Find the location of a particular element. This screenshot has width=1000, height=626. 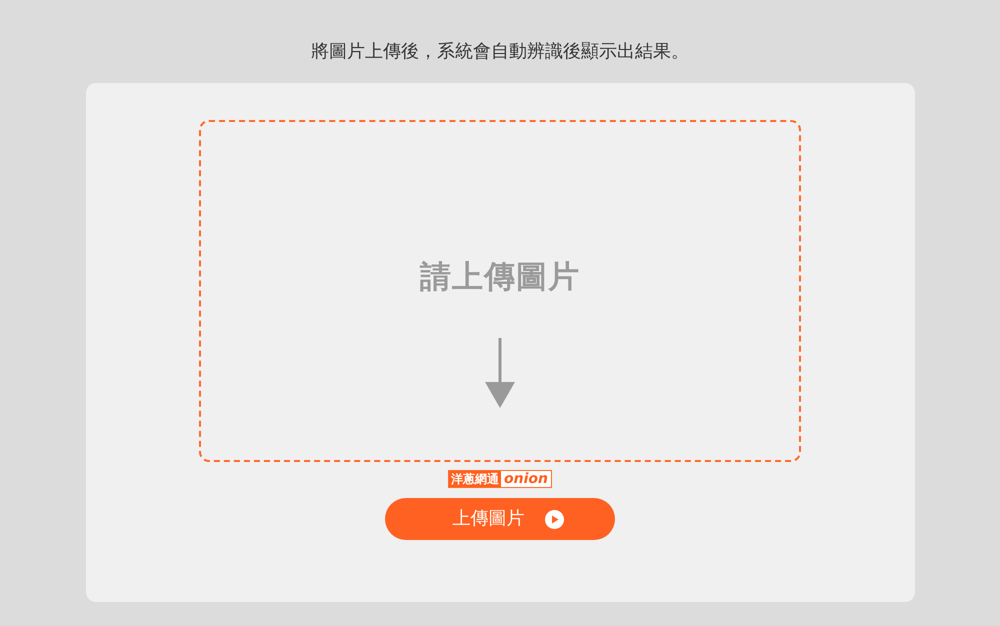

upload-prompt: 請上傳圖片 is located at coordinates (500, 277).